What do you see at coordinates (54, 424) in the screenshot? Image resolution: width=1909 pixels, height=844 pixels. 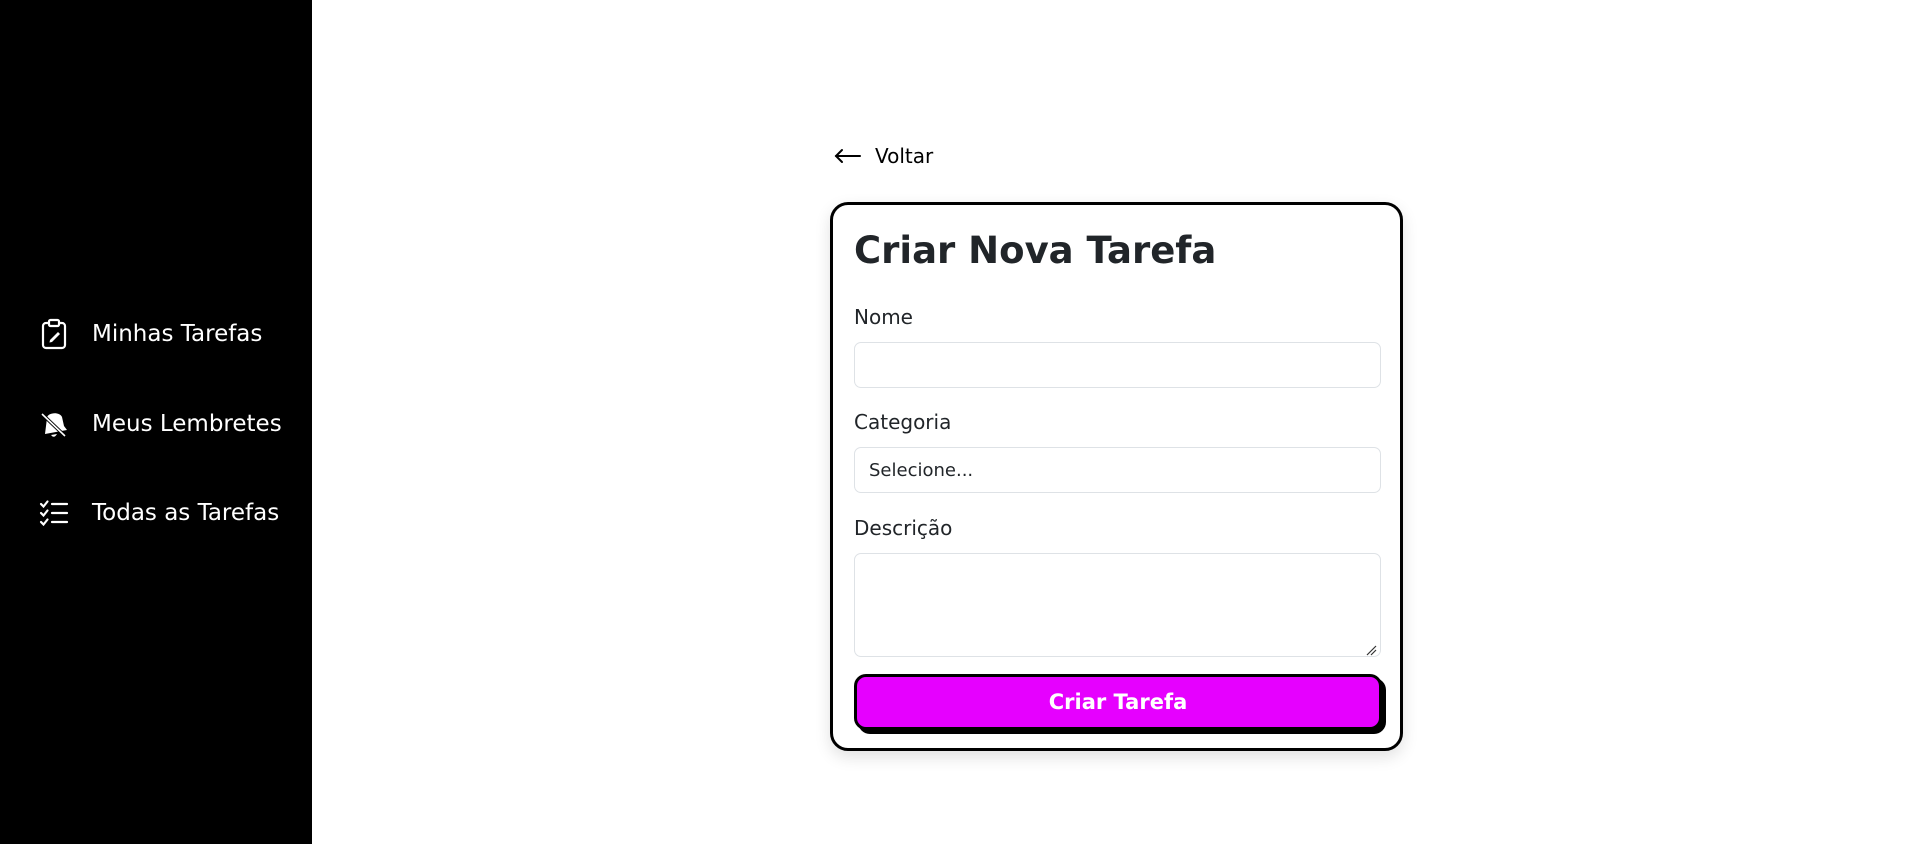 I see `bell-slash-icon` at bounding box center [54, 424].